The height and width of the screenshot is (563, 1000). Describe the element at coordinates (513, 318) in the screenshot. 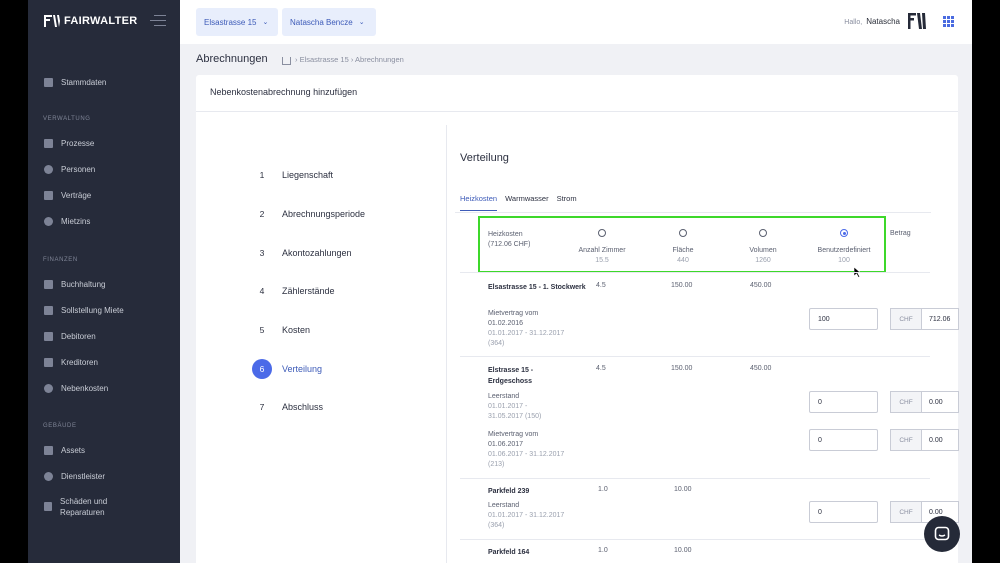

I see `tenancy-label: Mietvertrag vom 01.02.2016` at that location.